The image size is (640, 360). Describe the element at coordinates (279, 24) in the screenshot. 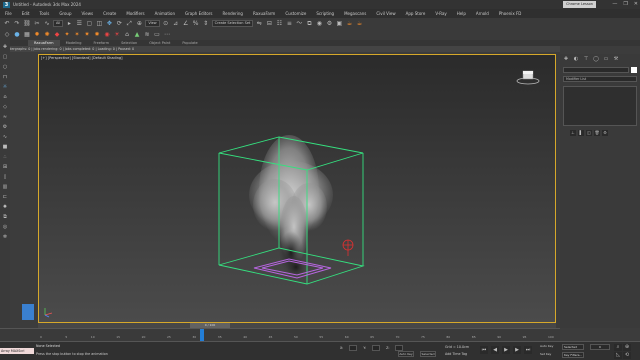

I see `scene-explorer-icon: ☷` at that location.